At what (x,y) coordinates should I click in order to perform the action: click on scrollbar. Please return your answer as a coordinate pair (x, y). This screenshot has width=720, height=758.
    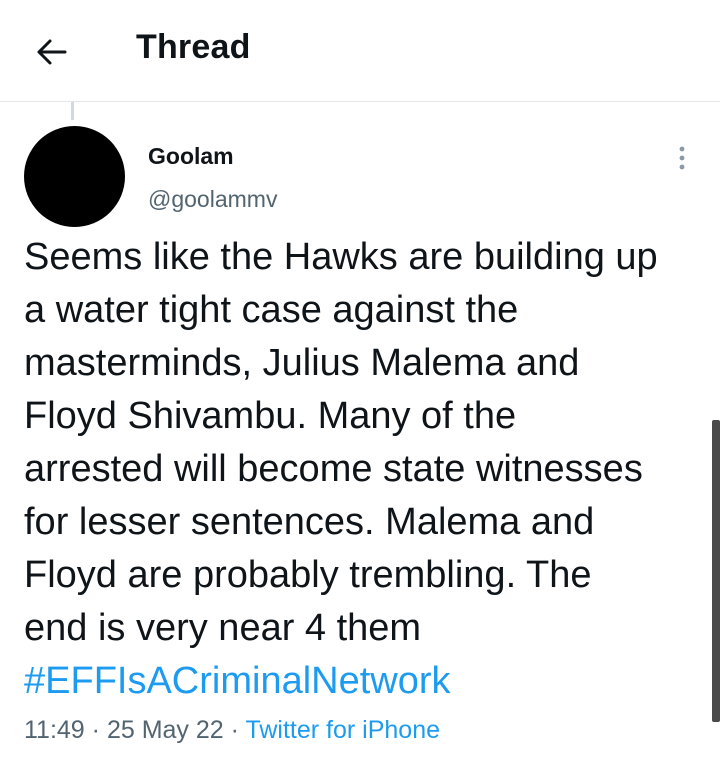
    Looking at the image, I should click on (716, 571).